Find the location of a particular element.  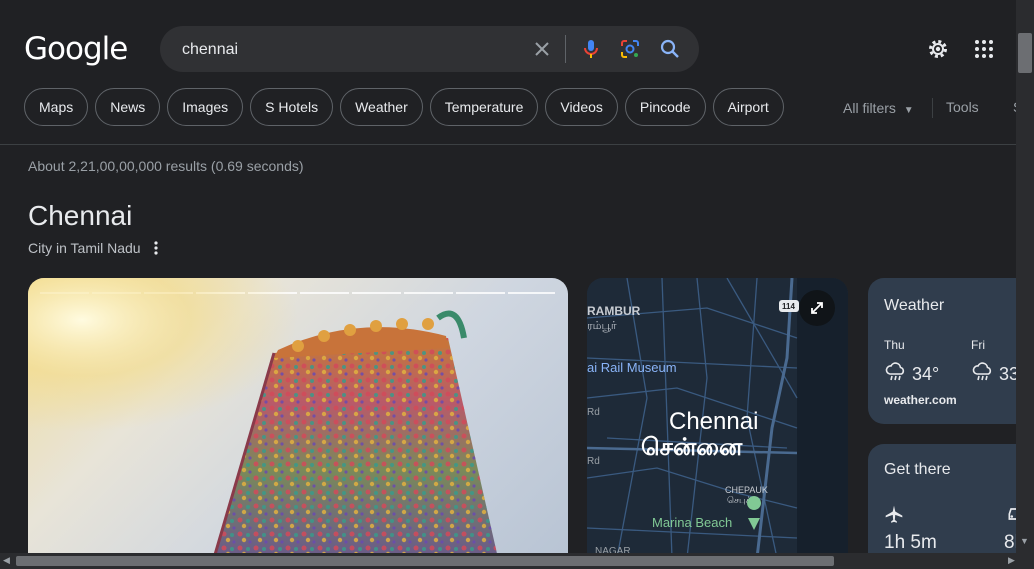

header-divider is located at coordinates (508, 144).